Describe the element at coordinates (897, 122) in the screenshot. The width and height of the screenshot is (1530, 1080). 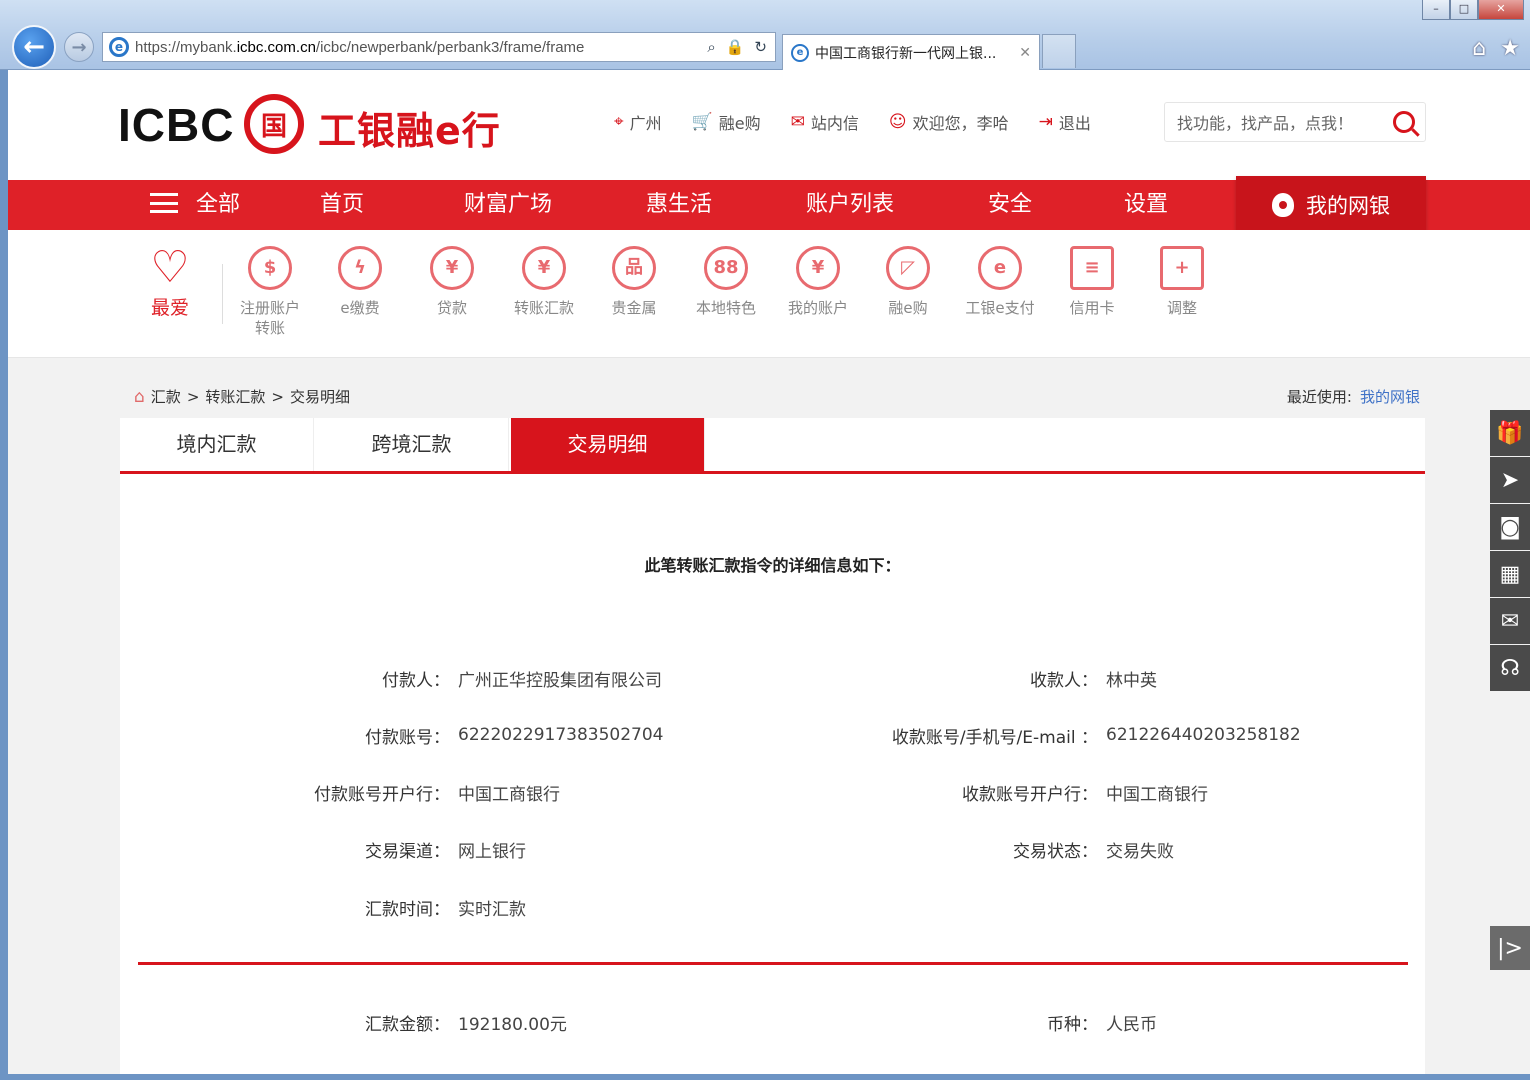
I see `user-icon: ☺` at that location.